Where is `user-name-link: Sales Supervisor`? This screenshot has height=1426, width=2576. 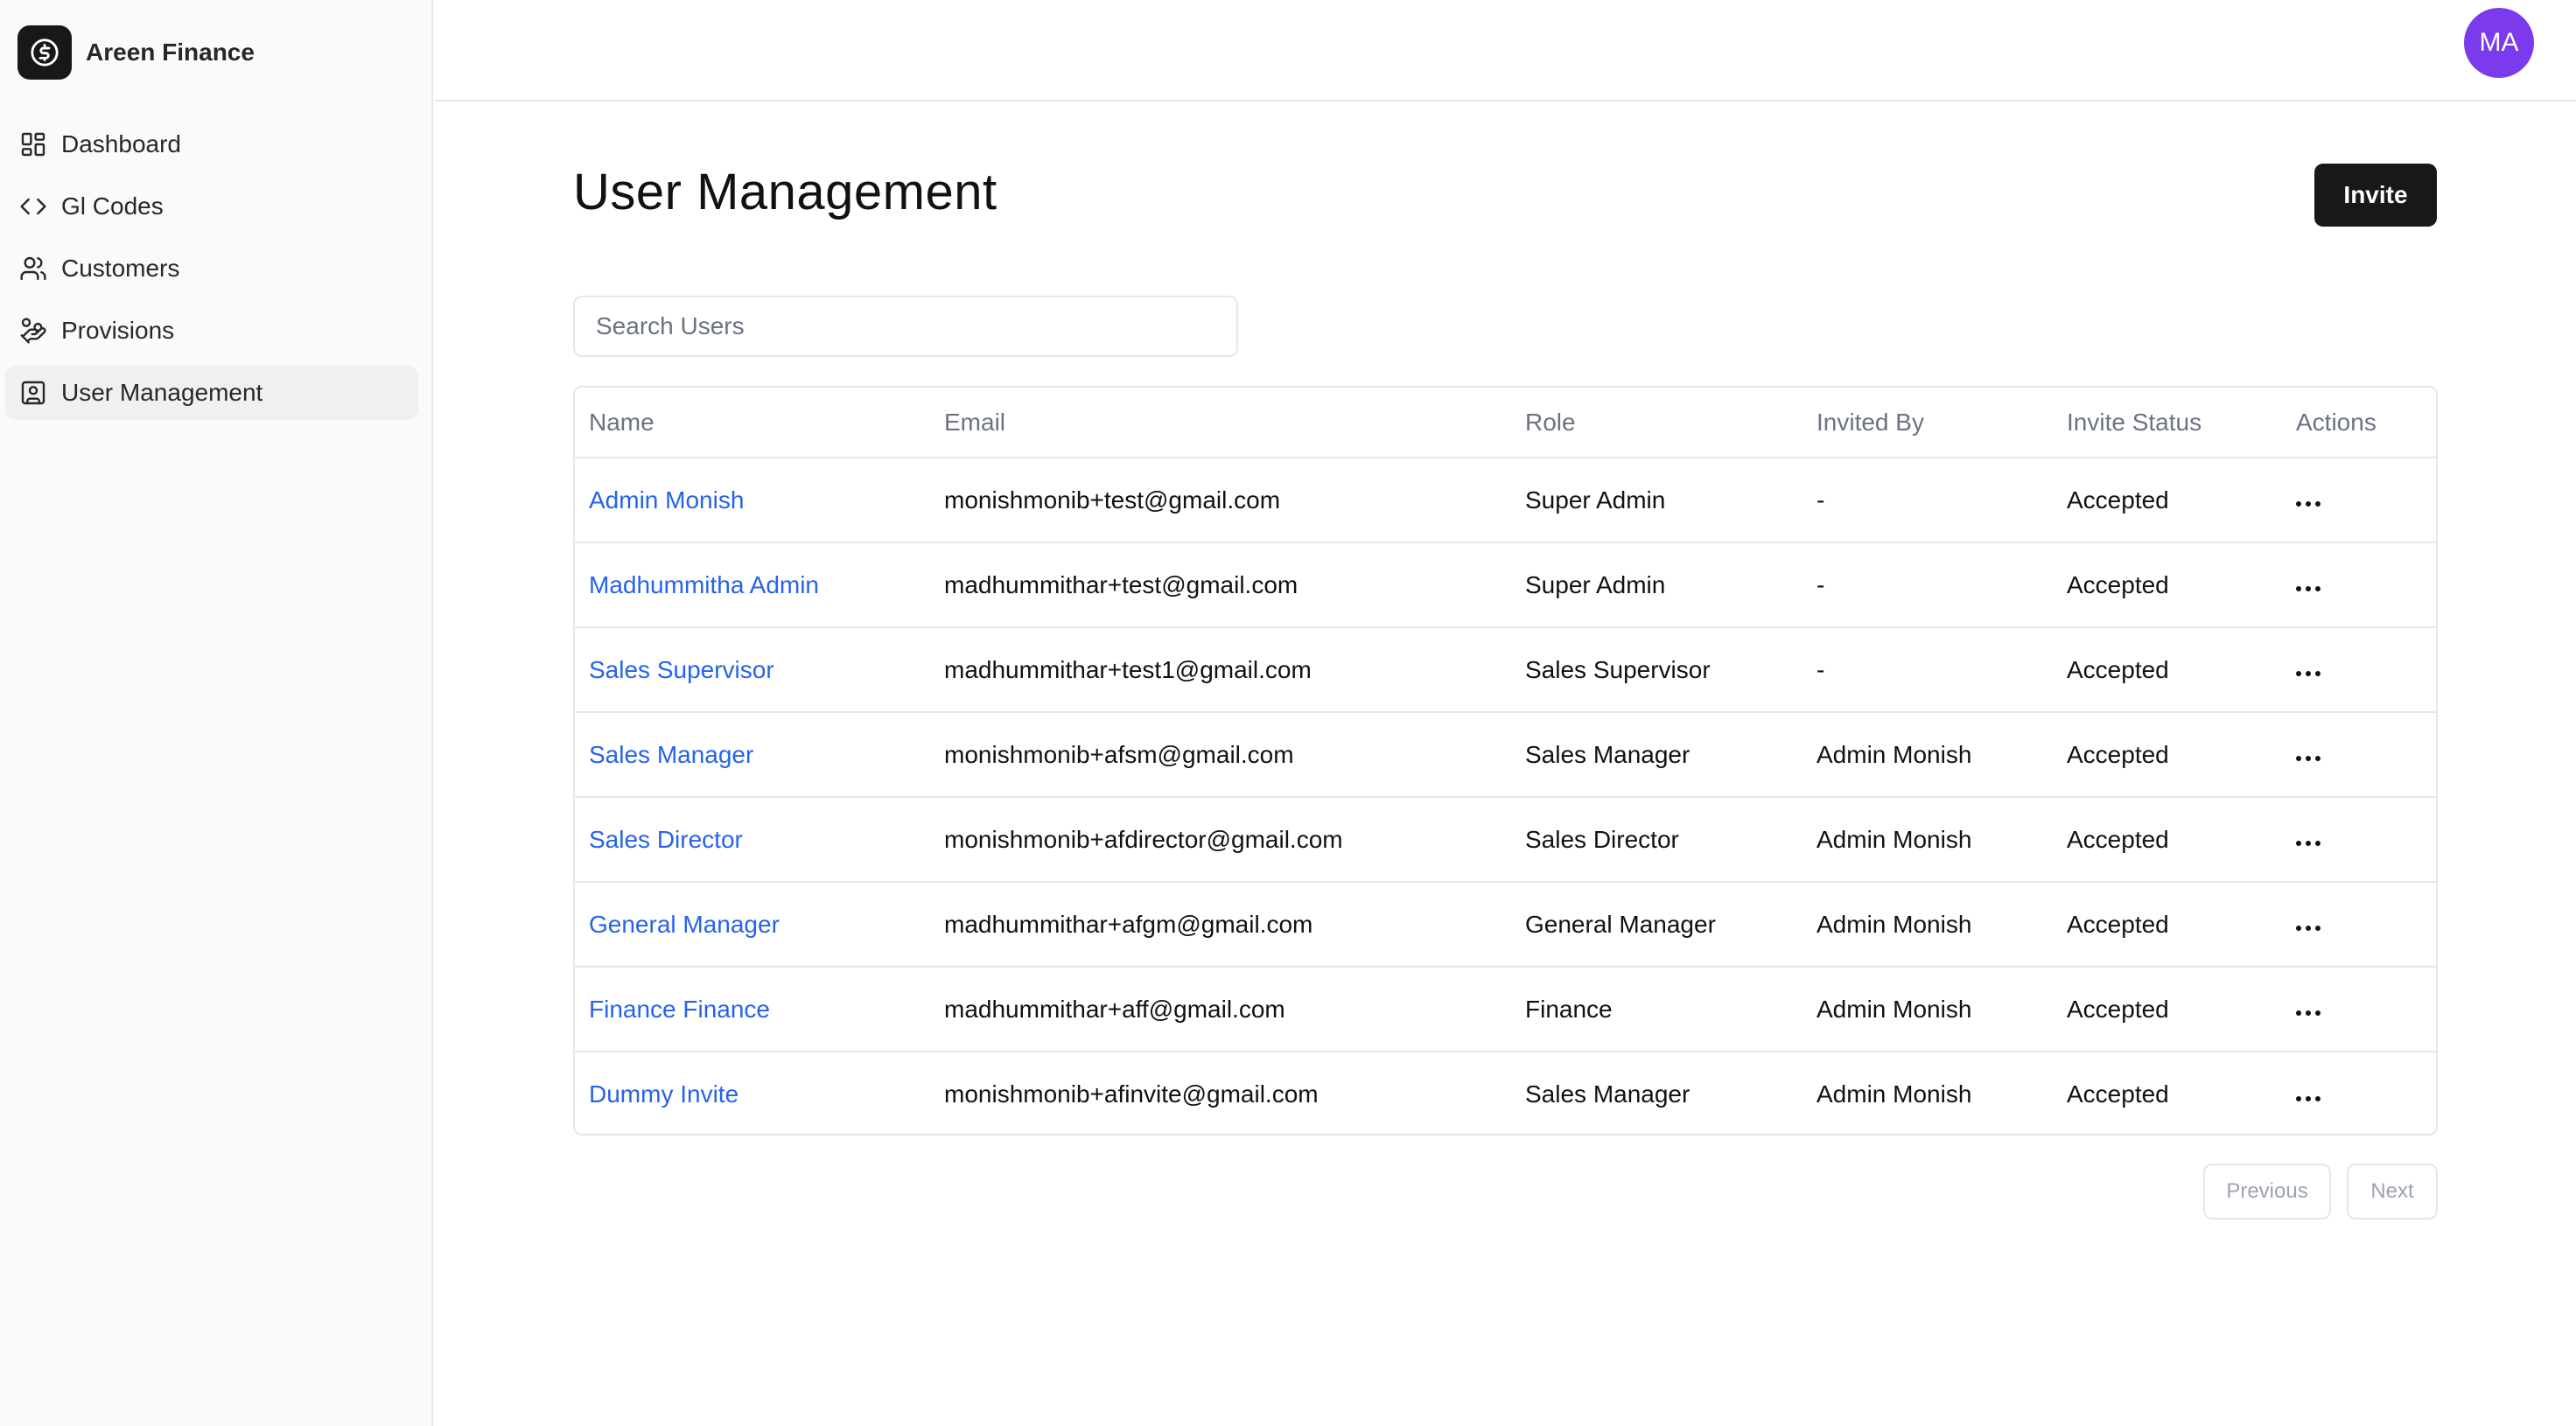
user-name-link: Sales Supervisor is located at coordinates (681, 669).